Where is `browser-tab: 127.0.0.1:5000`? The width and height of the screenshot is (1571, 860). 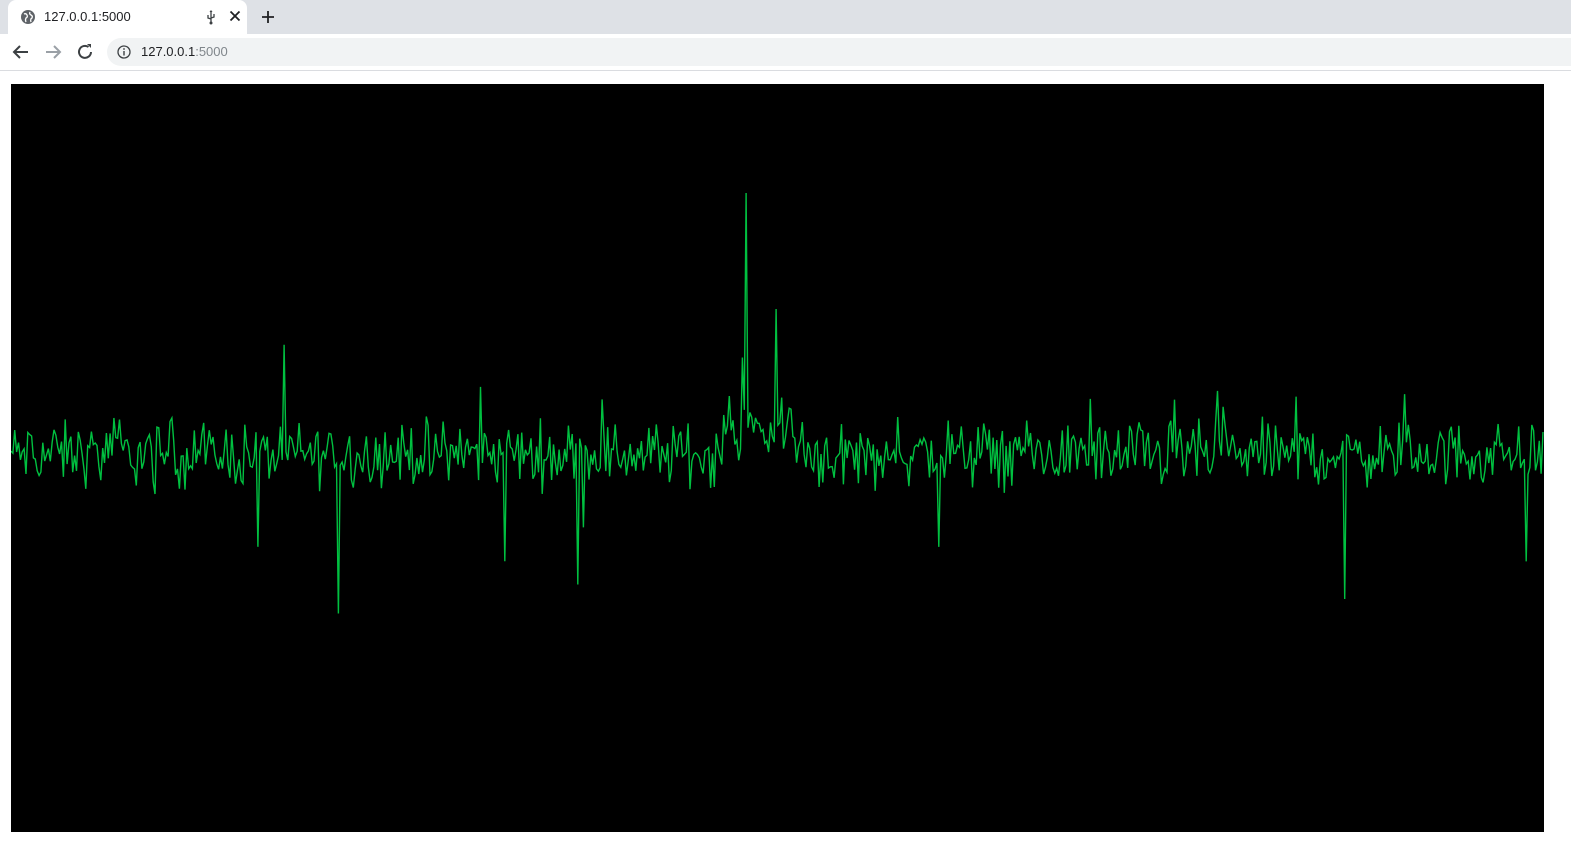
browser-tab: 127.0.0.1:5000 is located at coordinates (127, 17).